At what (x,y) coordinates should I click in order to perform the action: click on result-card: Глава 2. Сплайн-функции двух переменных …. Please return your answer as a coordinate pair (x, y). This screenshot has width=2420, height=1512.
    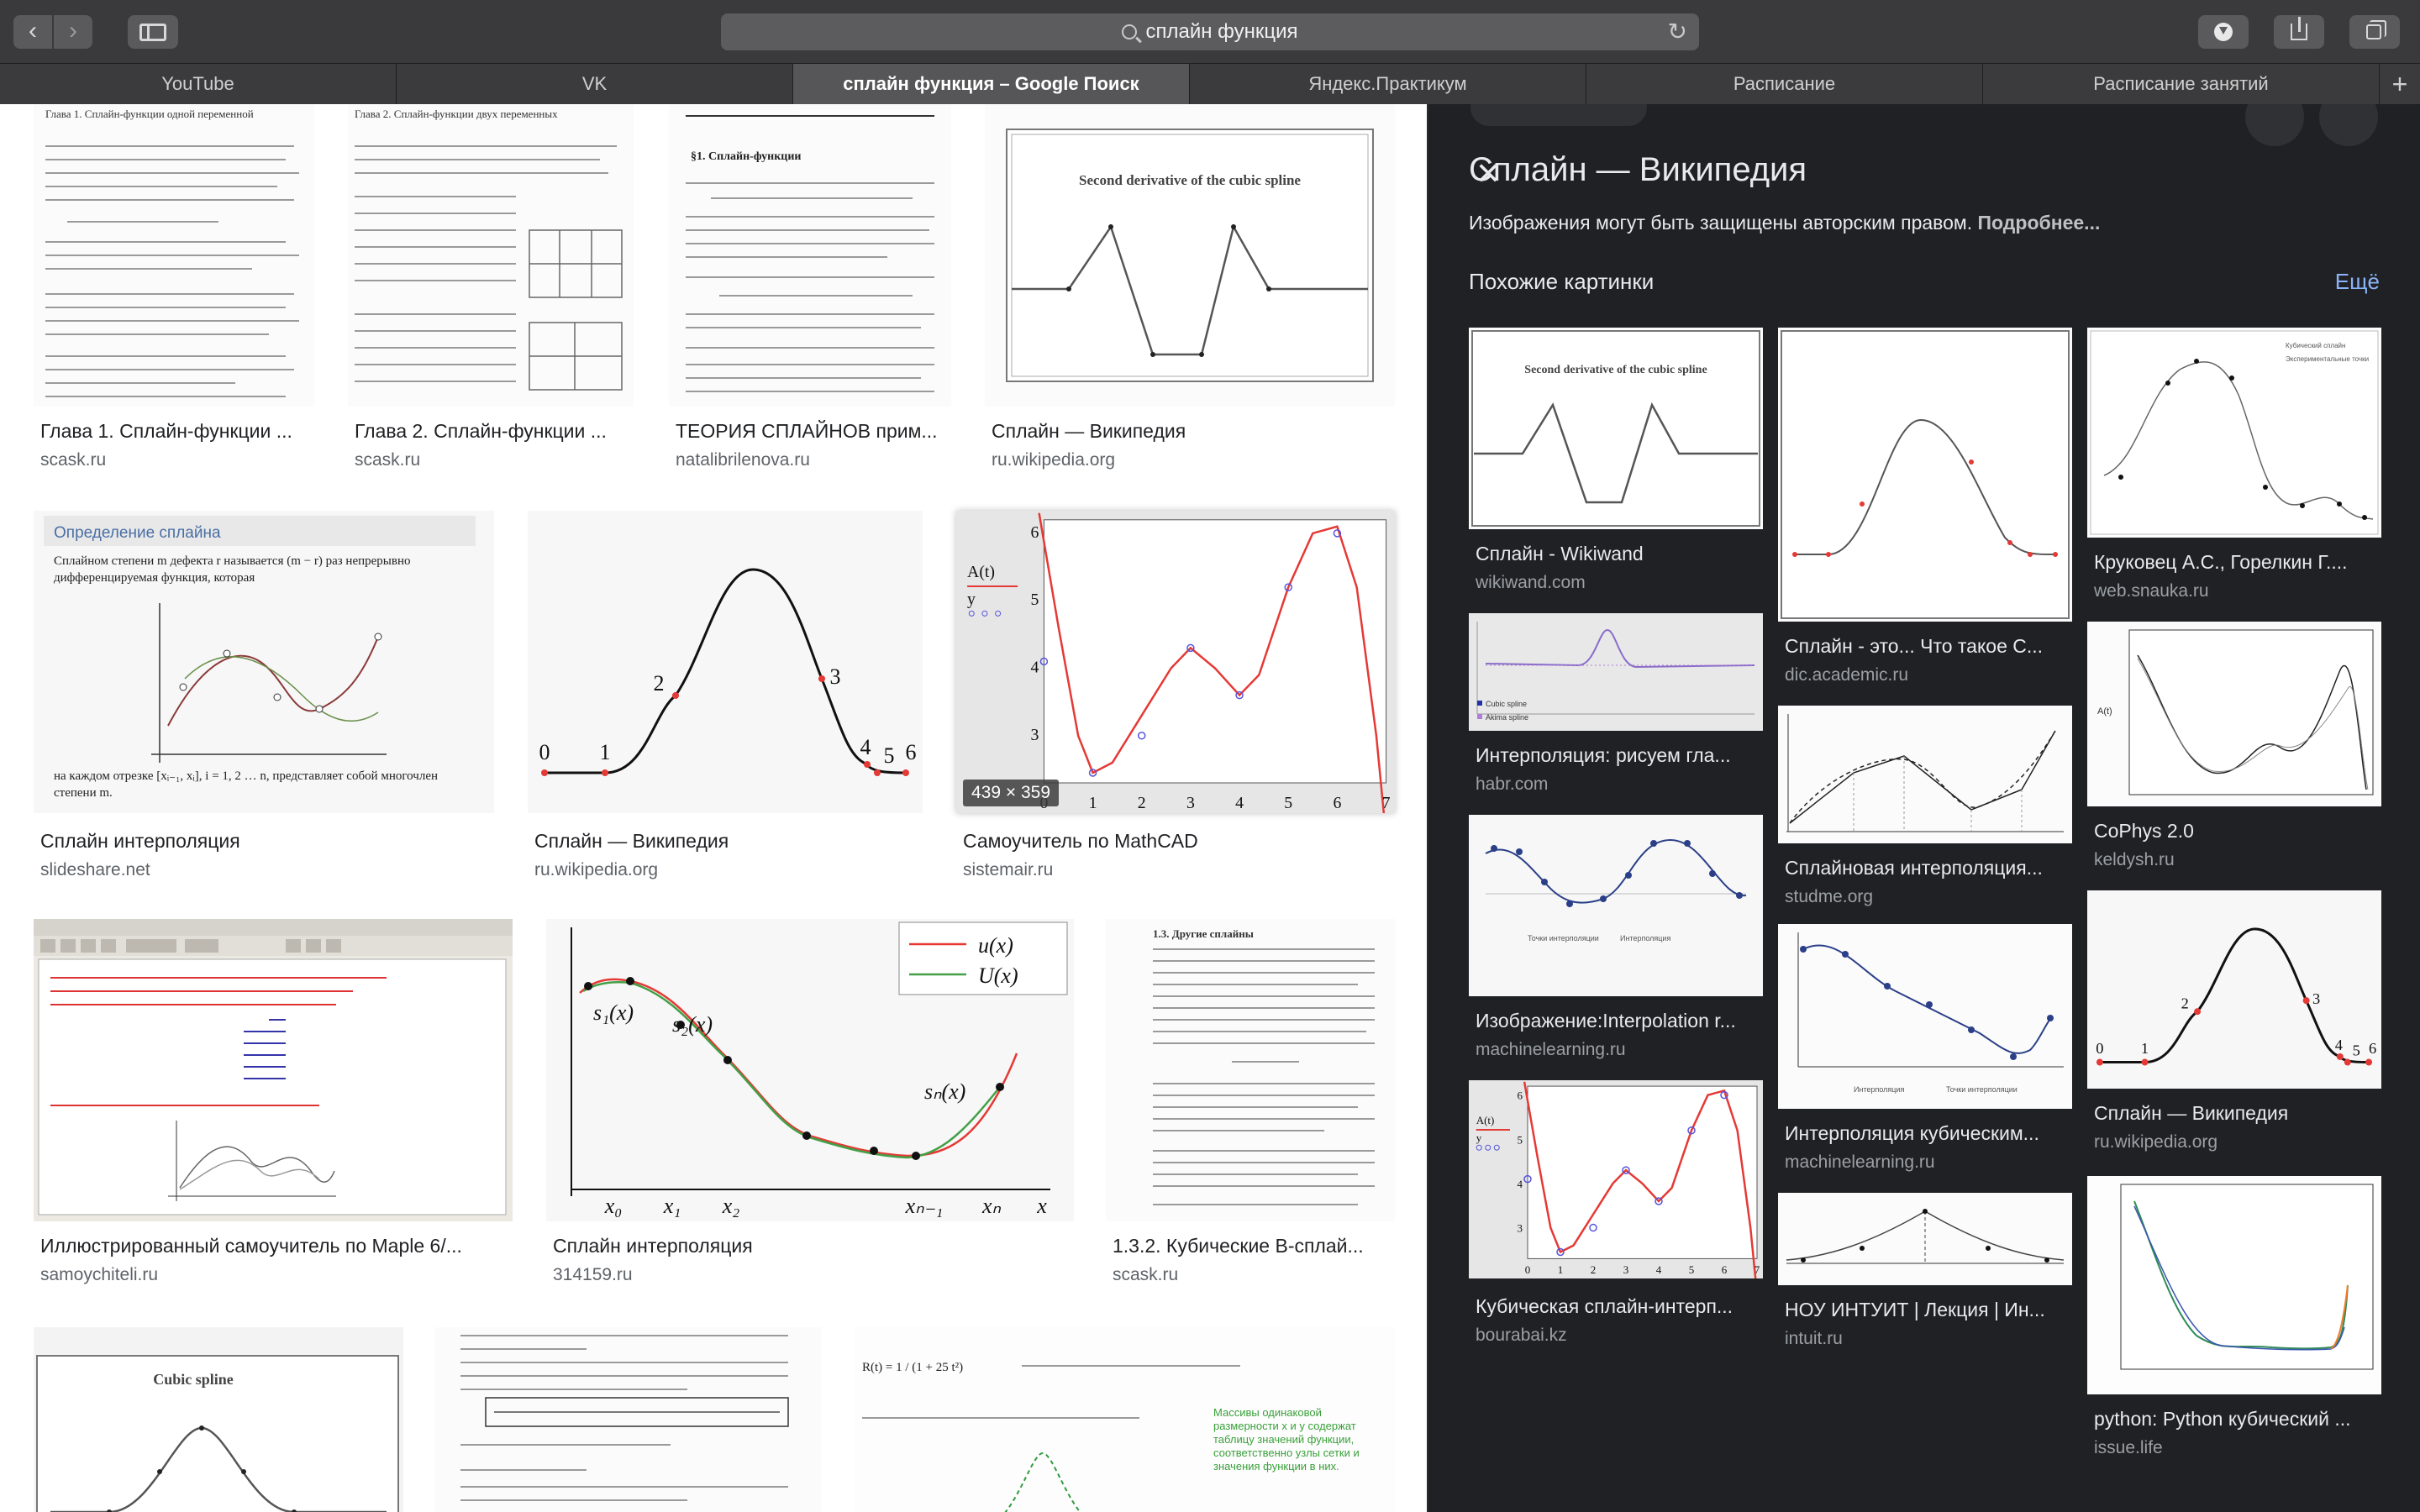
    Looking at the image, I should click on (491, 287).